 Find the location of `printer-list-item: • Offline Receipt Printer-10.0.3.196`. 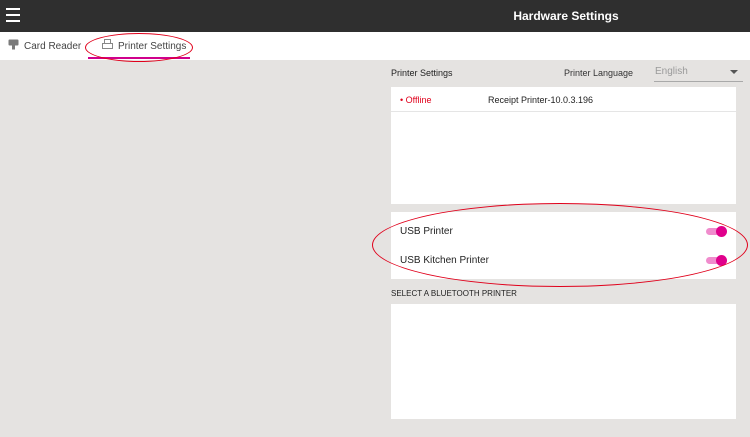

printer-list-item: • Offline Receipt Printer-10.0.3.196 is located at coordinates (563, 99).